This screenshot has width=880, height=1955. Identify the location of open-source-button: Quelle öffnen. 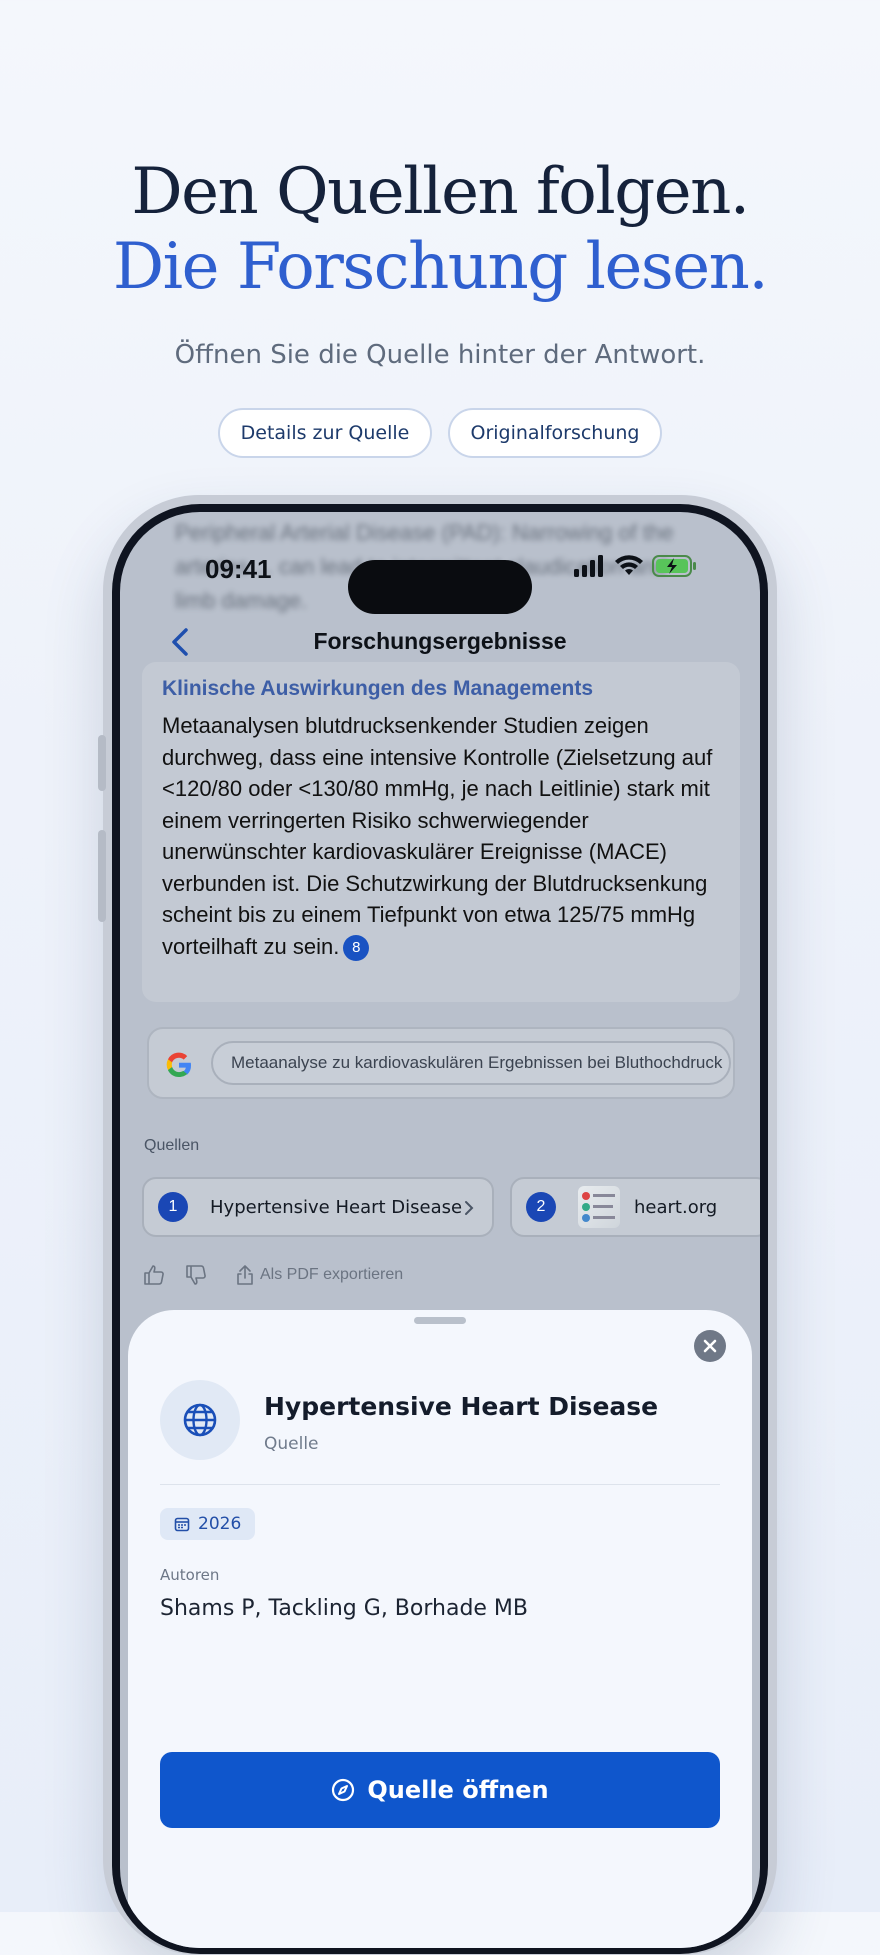
(440, 1790).